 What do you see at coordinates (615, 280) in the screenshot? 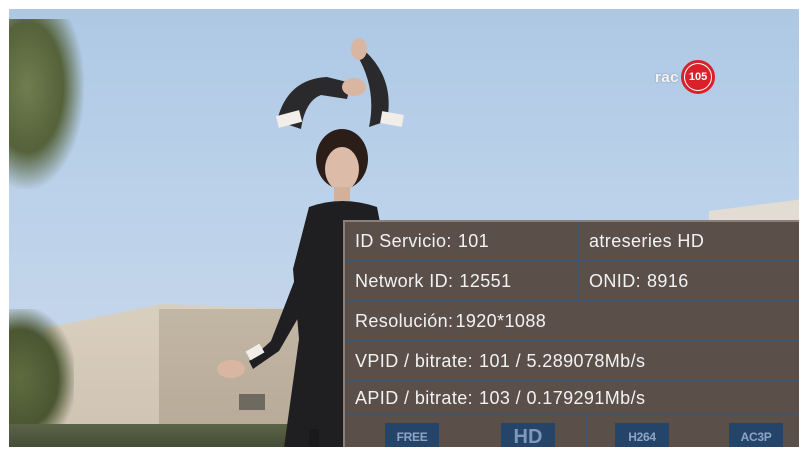
I see `onid-label: ONID:` at bounding box center [615, 280].